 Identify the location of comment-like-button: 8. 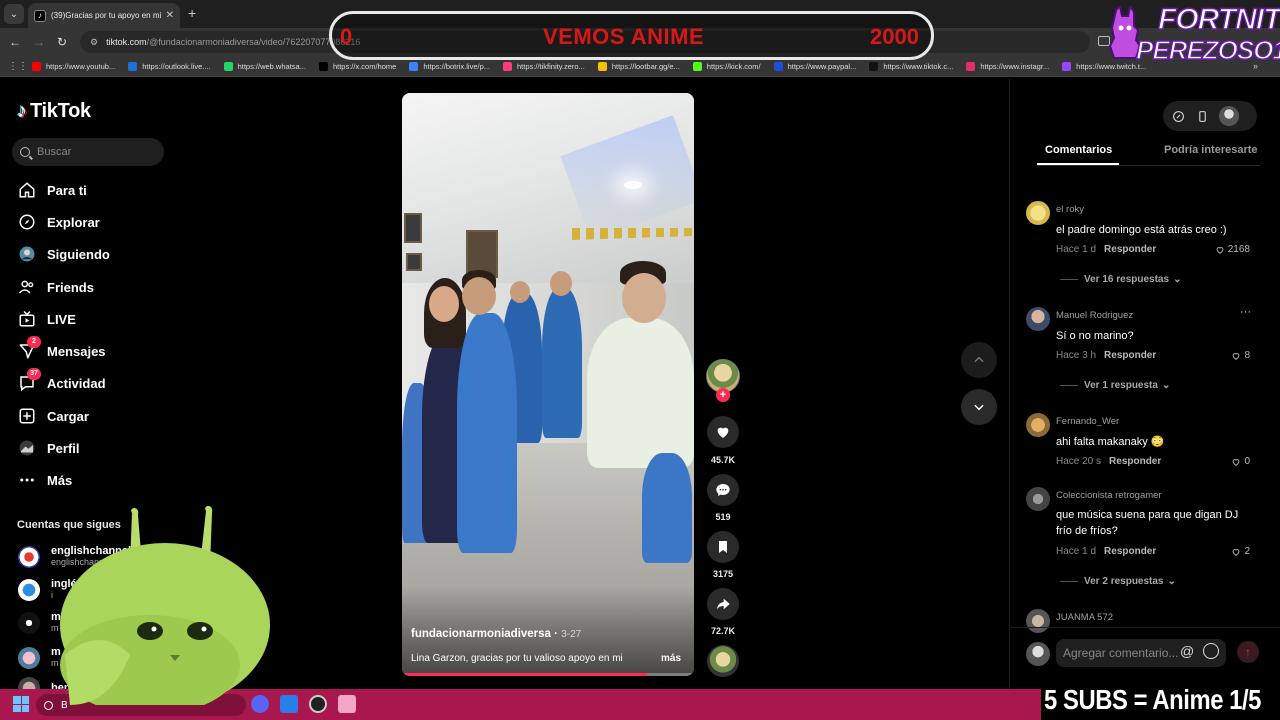
(1240, 355).